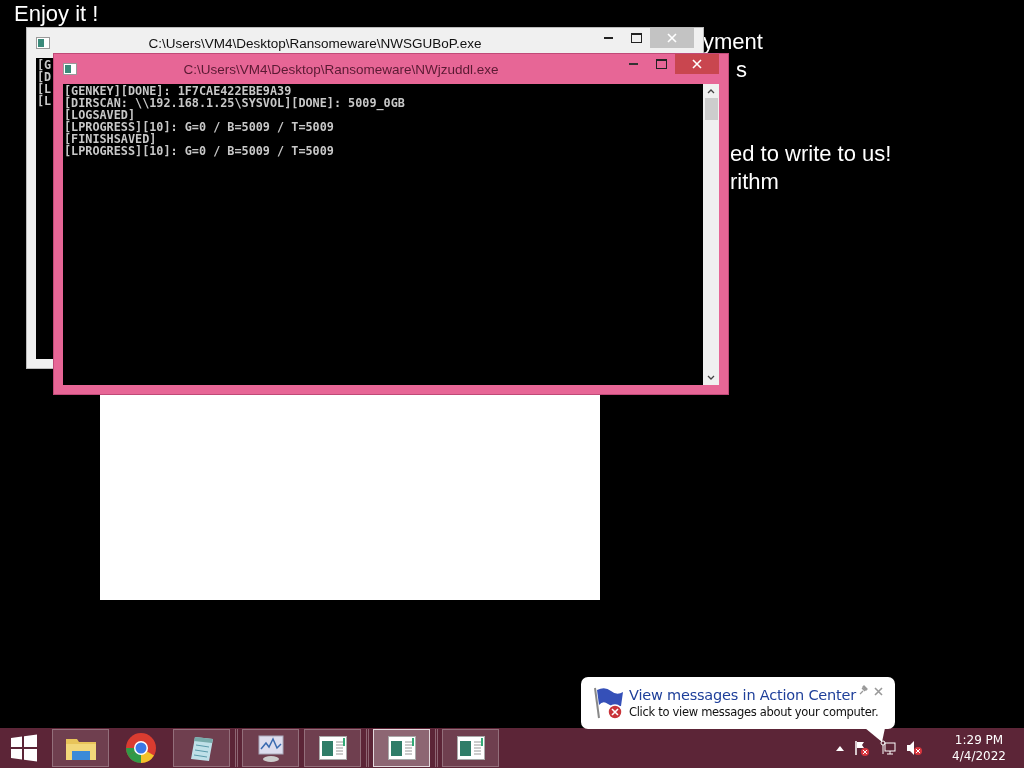 This screenshot has height=768, width=1024. I want to click on clock: 1:29 PM 4/4/2022, so click(979, 748).